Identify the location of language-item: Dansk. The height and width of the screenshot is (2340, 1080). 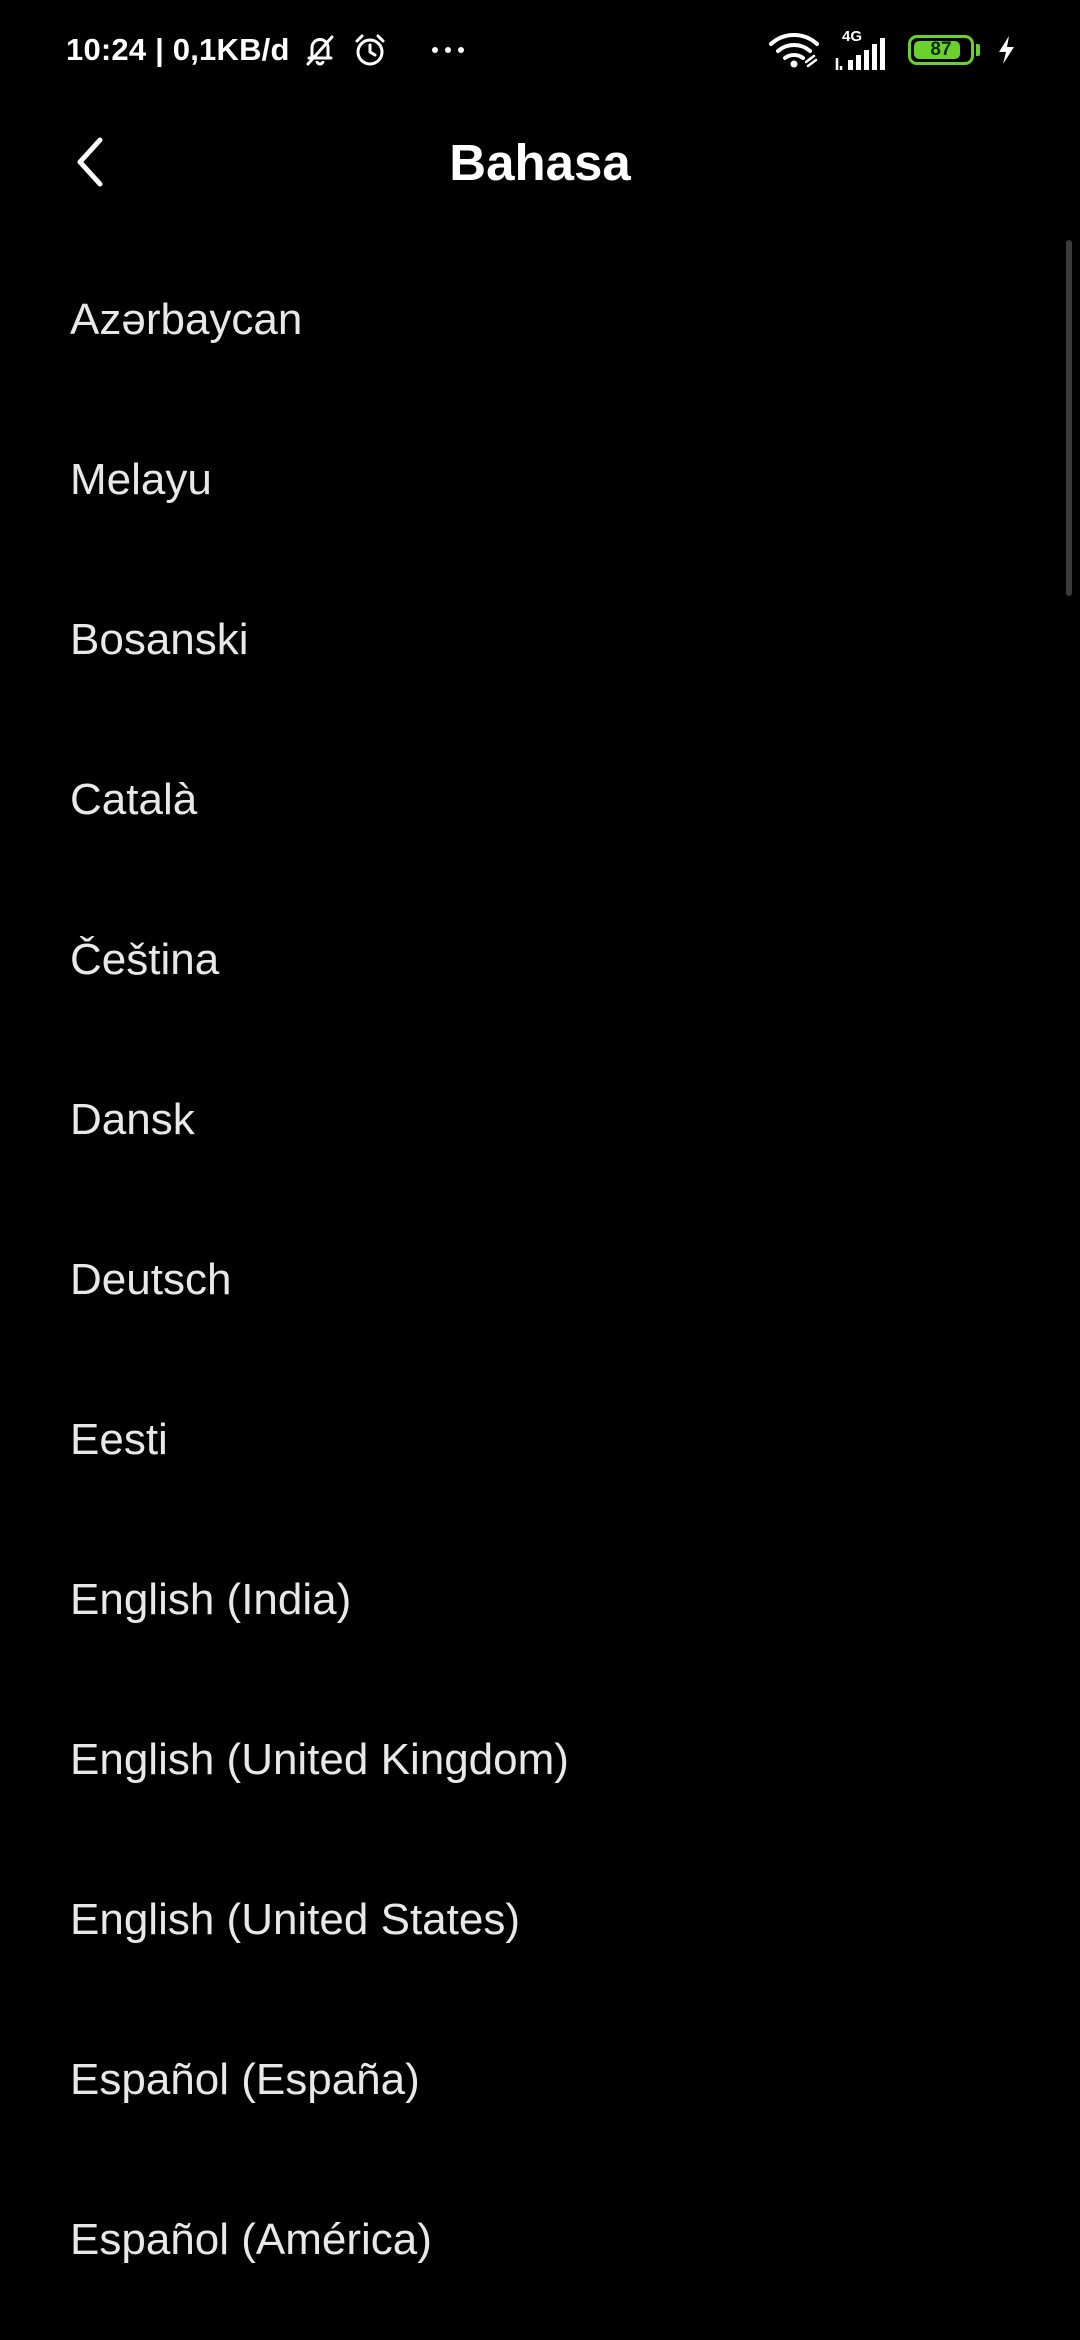
(540, 1120).